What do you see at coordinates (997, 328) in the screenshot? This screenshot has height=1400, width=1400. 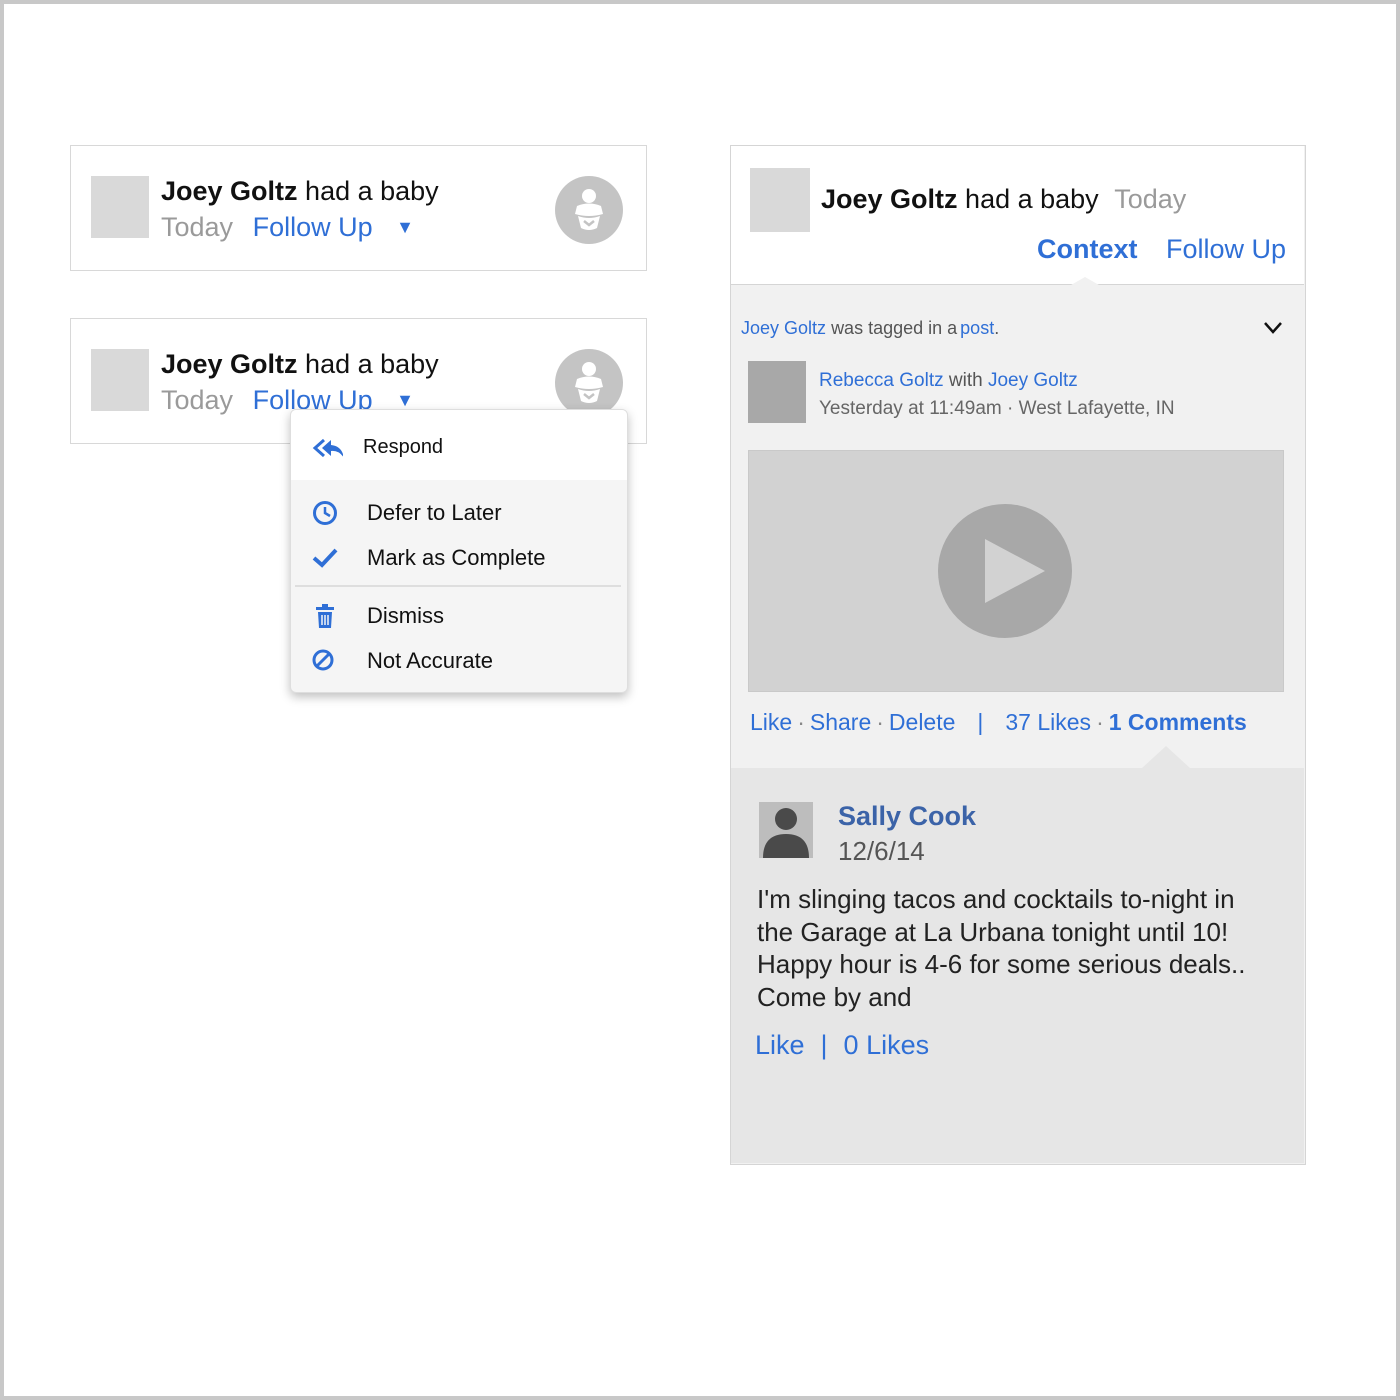 I see `tagged-period: .` at bounding box center [997, 328].